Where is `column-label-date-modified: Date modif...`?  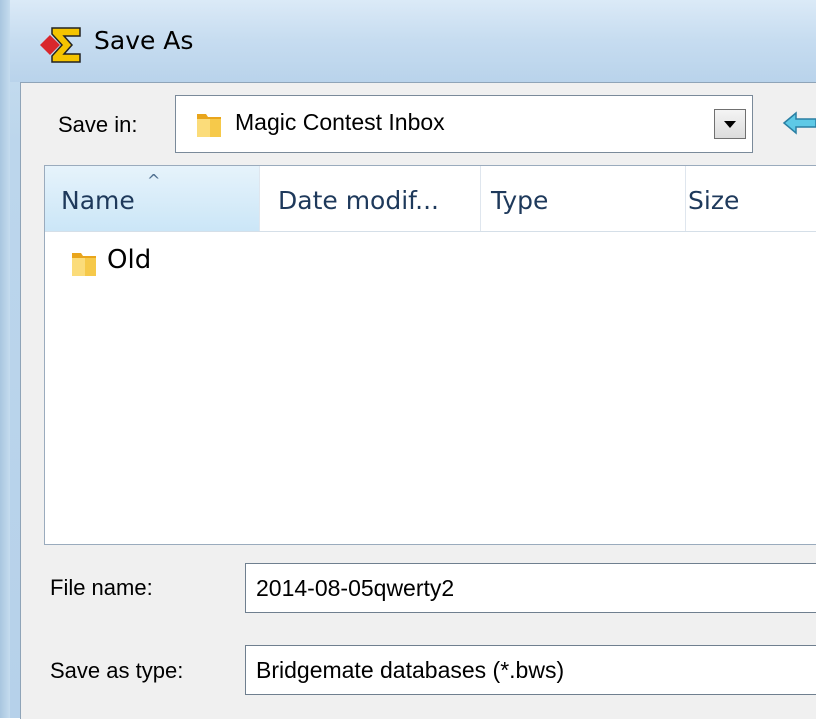 column-label-date-modified: Date modif... is located at coordinates (358, 200).